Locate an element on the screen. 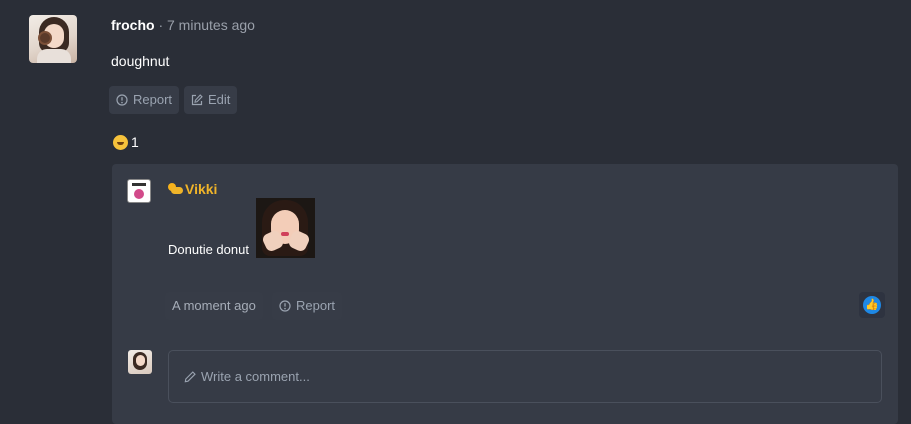  like-button: 👍 is located at coordinates (872, 305).